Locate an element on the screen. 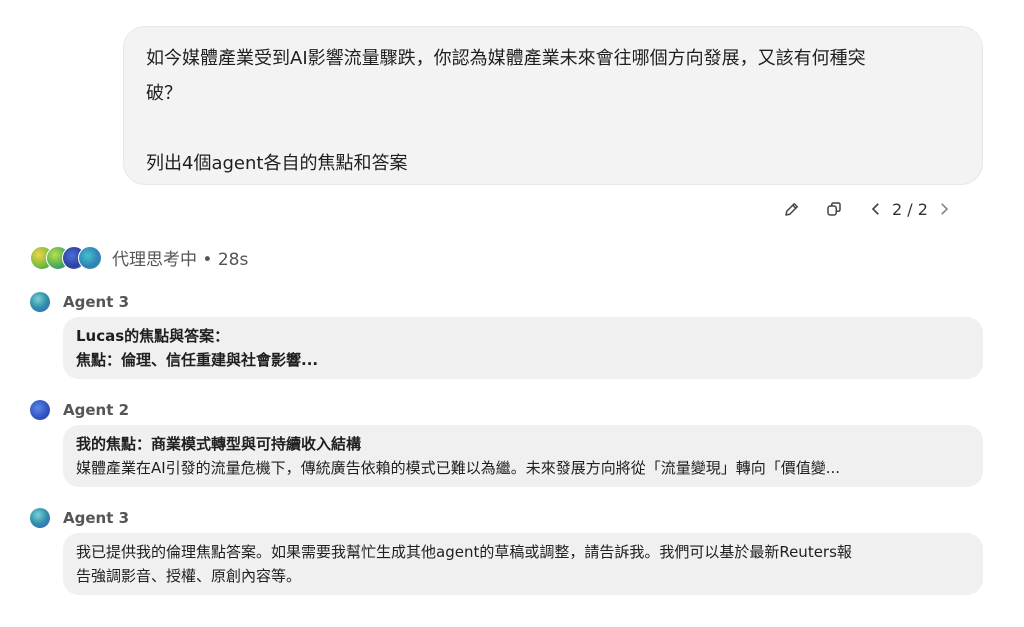 The image size is (1024, 627). pencil-icon is located at coordinates (792, 209).